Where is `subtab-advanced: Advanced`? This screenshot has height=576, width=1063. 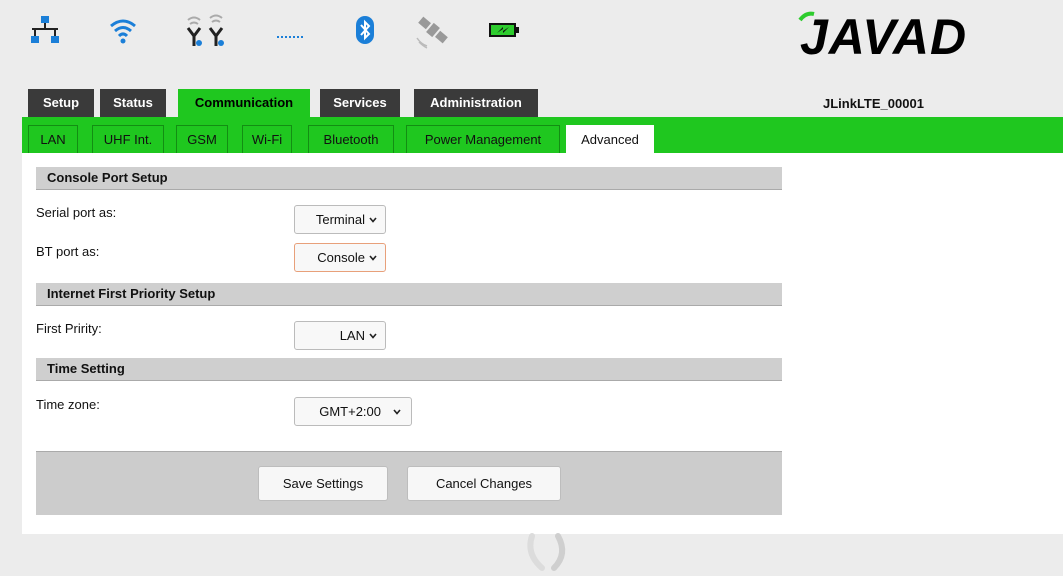 subtab-advanced: Advanced is located at coordinates (610, 139).